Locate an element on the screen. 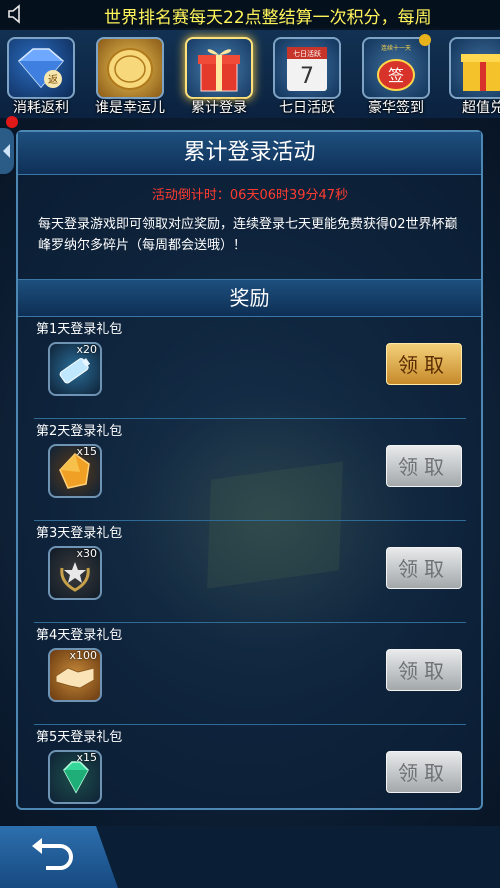  item-quantity: x30 is located at coordinates (86, 553).